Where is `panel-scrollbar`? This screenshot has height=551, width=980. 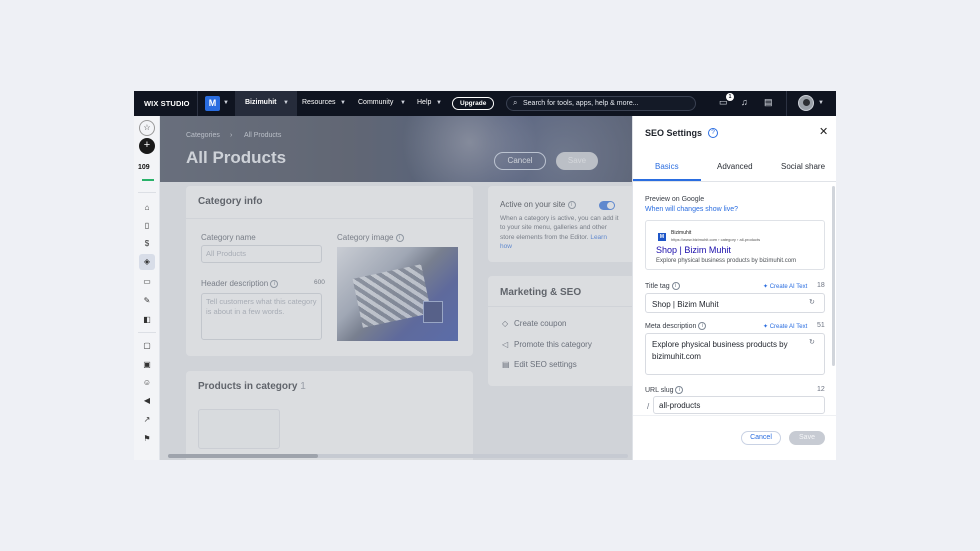
panel-scrollbar is located at coordinates (833, 276).